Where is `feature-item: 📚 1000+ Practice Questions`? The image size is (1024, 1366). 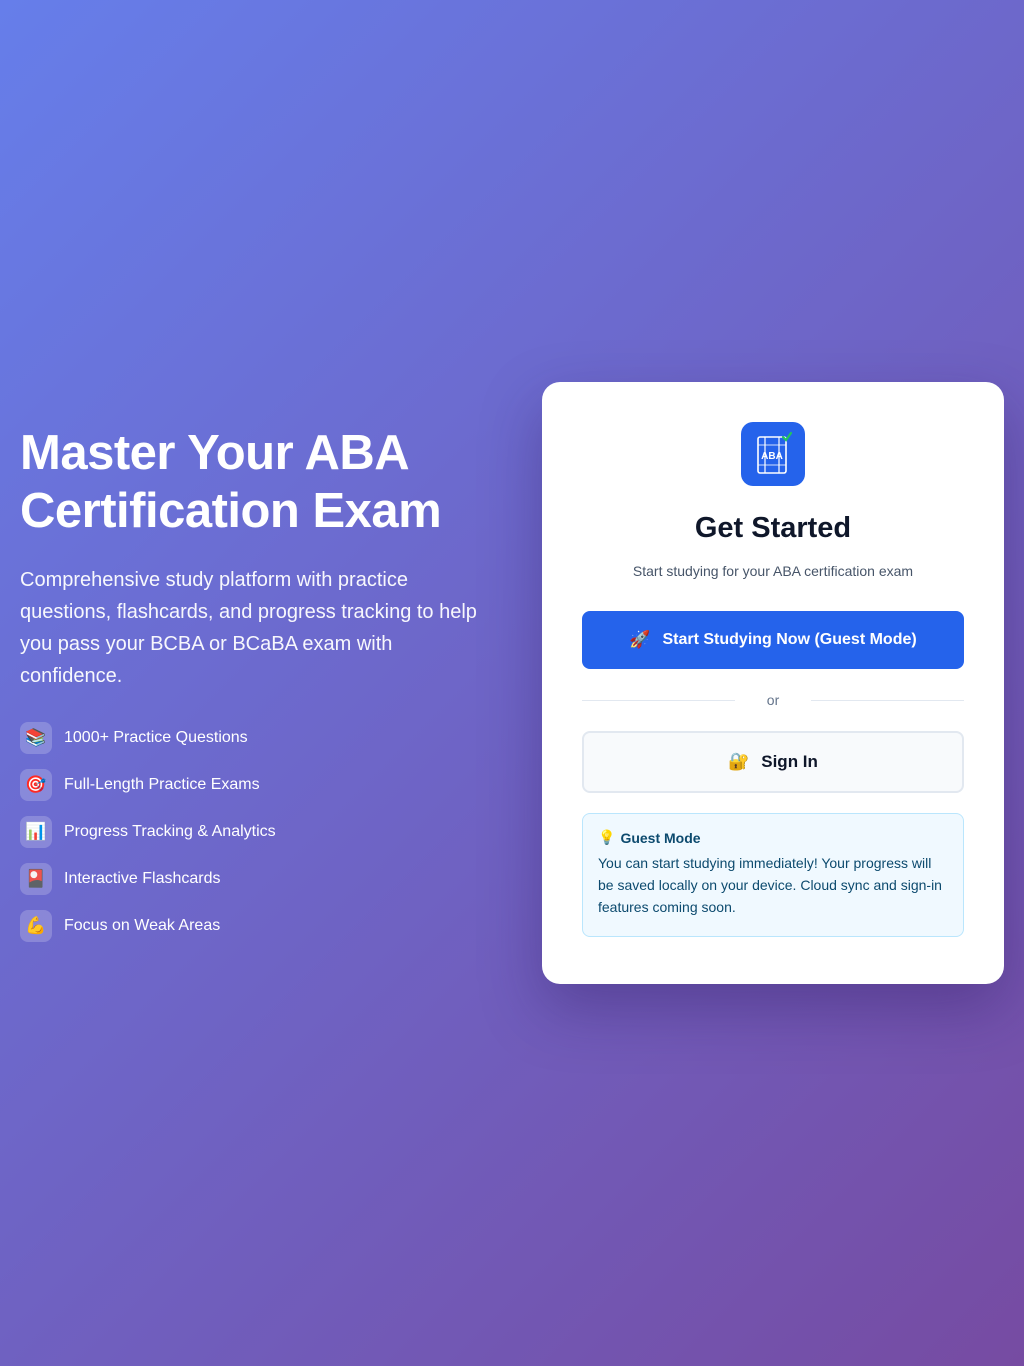
feature-item: 📚 1000+ Practice Questions is located at coordinates (255, 738).